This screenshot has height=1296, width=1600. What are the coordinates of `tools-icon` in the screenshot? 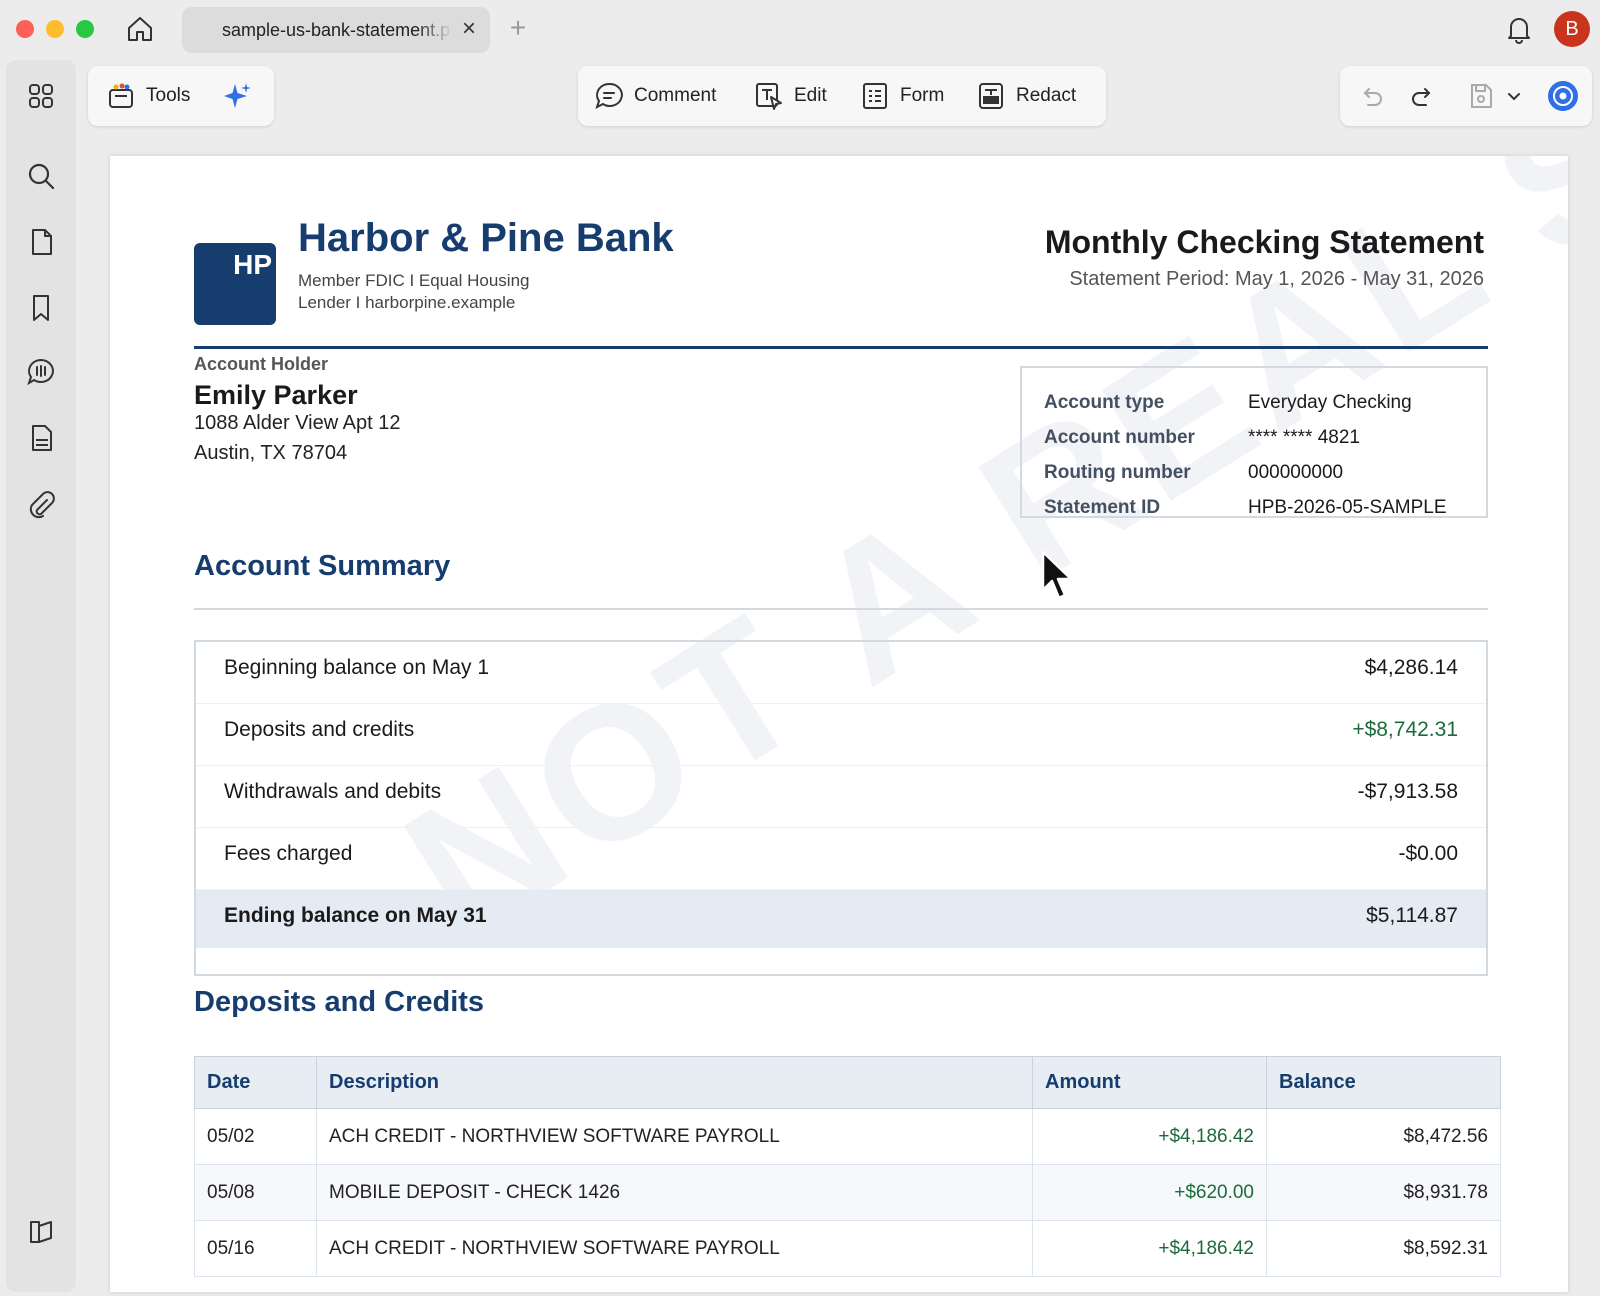 It's located at (121, 96).